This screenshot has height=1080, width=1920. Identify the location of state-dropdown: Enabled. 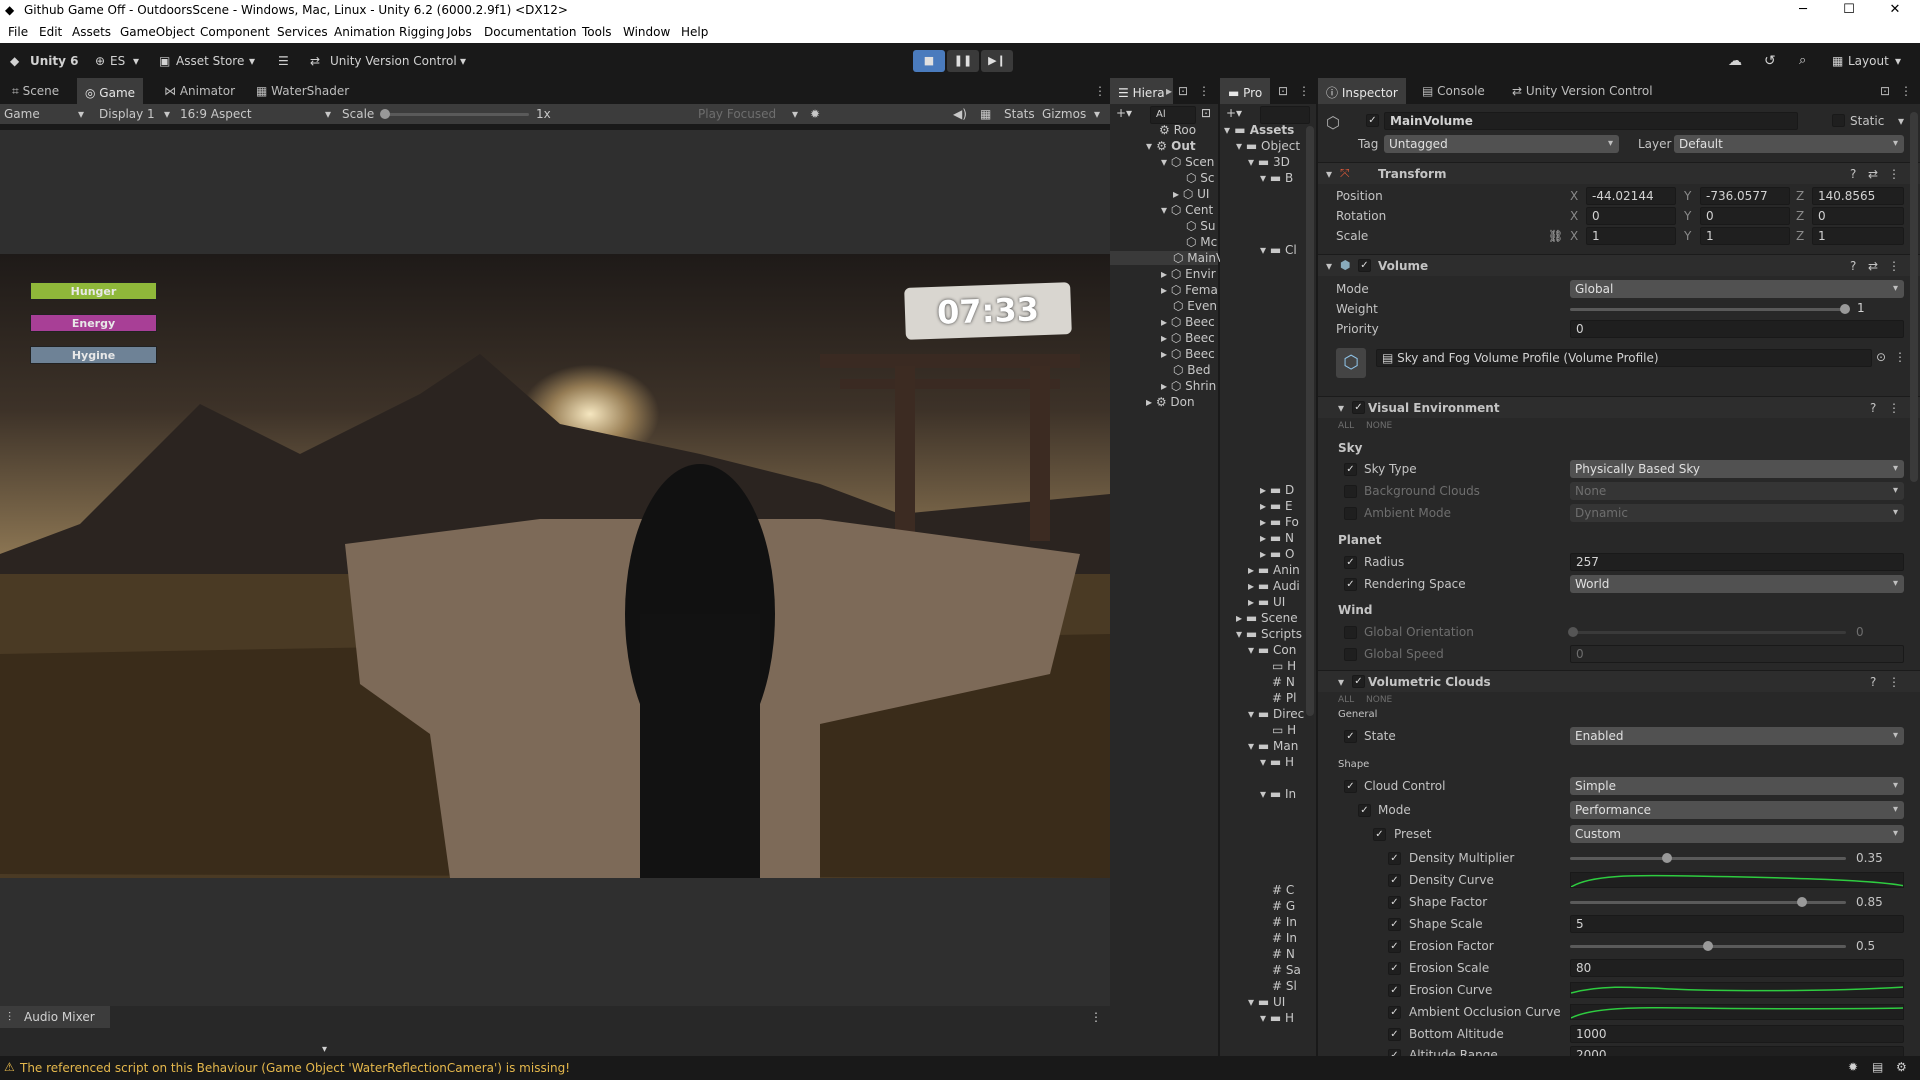
(1737, 736).